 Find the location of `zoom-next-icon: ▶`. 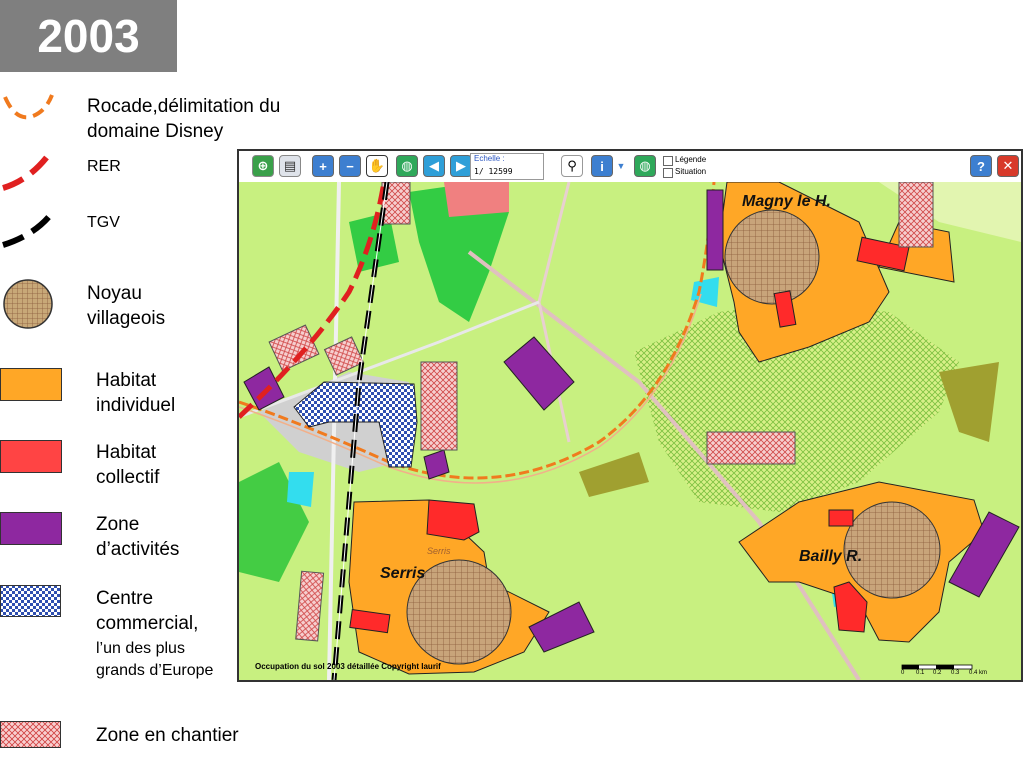

zoom-next-icon: ▶ is located at coordinates (461, 166).